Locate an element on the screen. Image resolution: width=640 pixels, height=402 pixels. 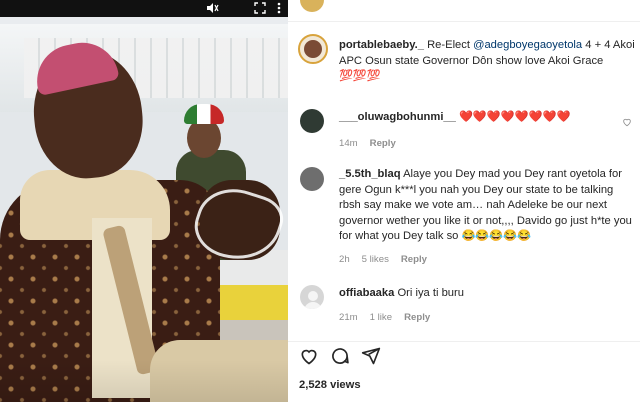
fullscreen-icon is located at coordinates (260, 8).